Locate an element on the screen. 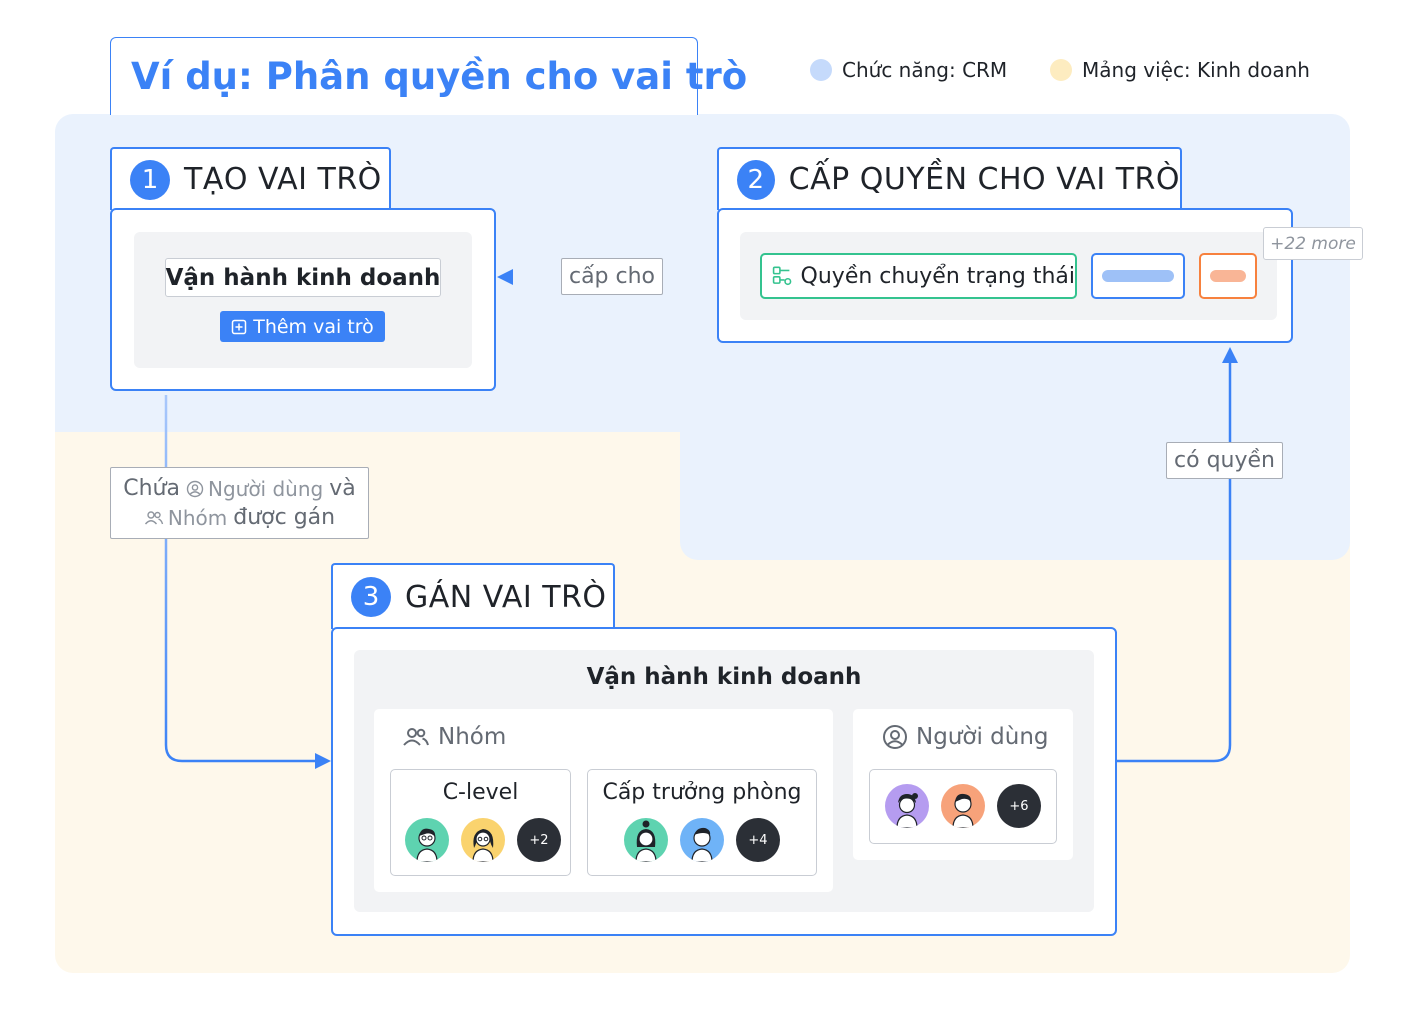 This screenshot has width=1404, height=1020. add-role-button: Thêm vai trò is located at coordinates (302, 326).